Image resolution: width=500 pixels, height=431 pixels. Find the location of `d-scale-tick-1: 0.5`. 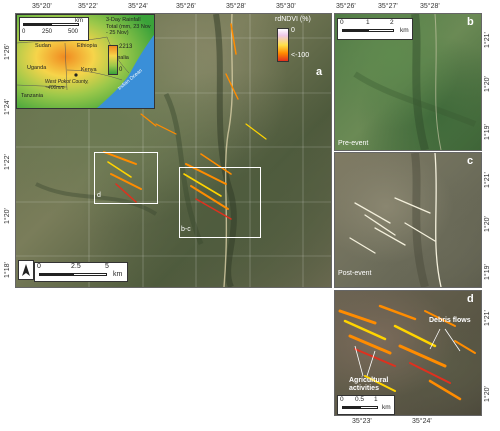

d-scale-tick-1: 0.5 is located at coordinates (360, 399).